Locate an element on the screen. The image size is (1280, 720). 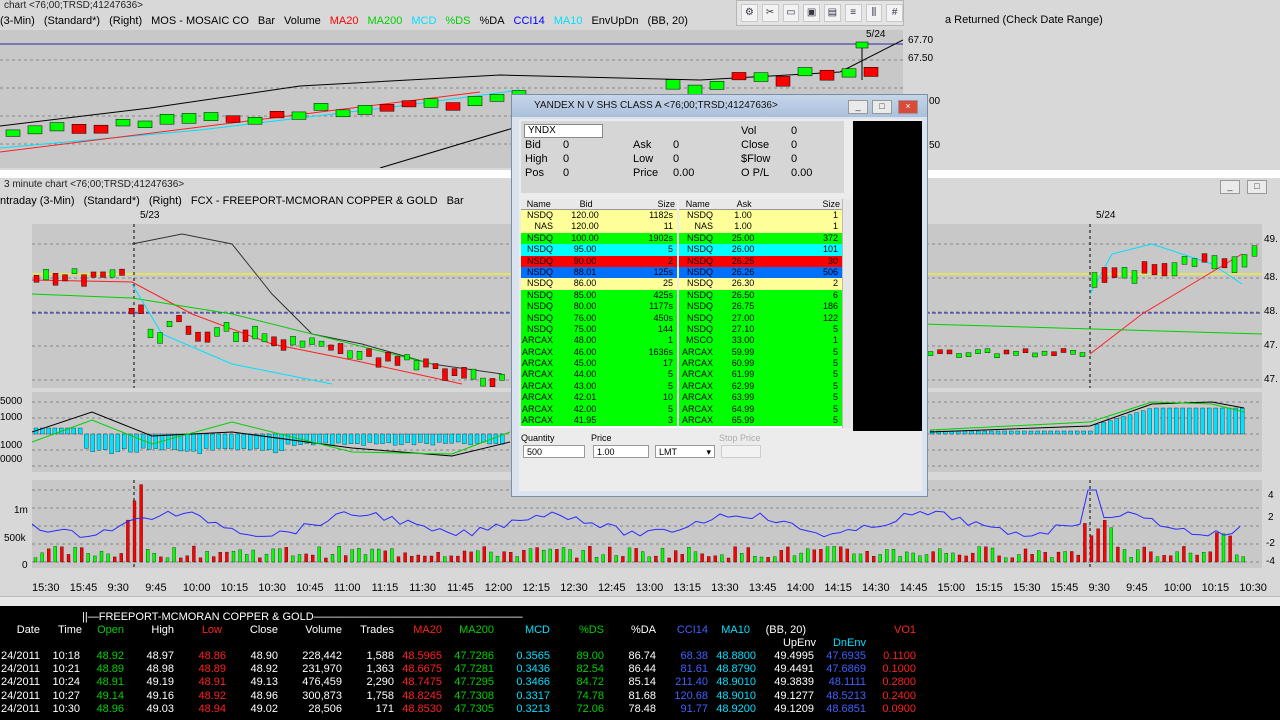
book-row: ARCAX 60.99 5 is located at coordinates (760, 364).